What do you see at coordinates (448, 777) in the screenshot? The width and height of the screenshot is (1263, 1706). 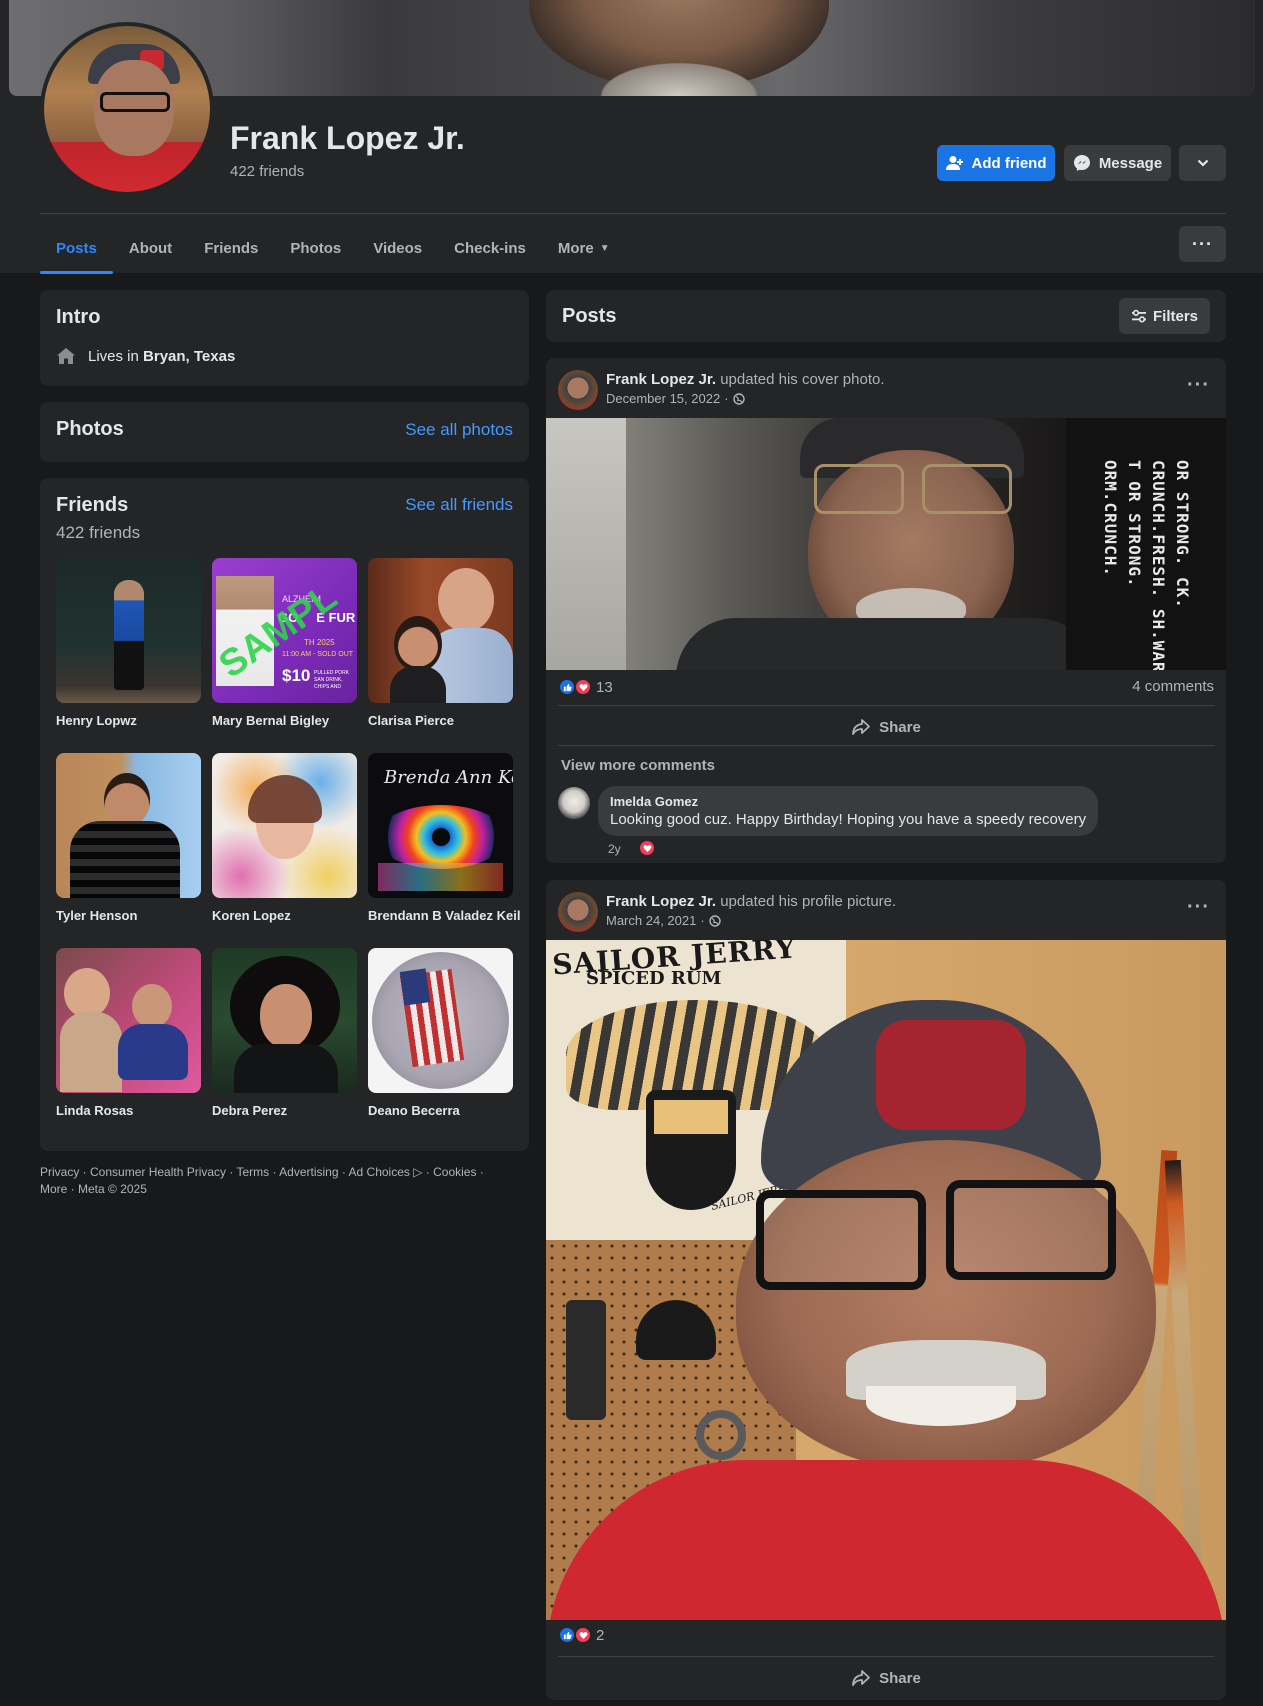 I see `brand-script: Brenda Ann Keil` at bounding box center [448, 777].